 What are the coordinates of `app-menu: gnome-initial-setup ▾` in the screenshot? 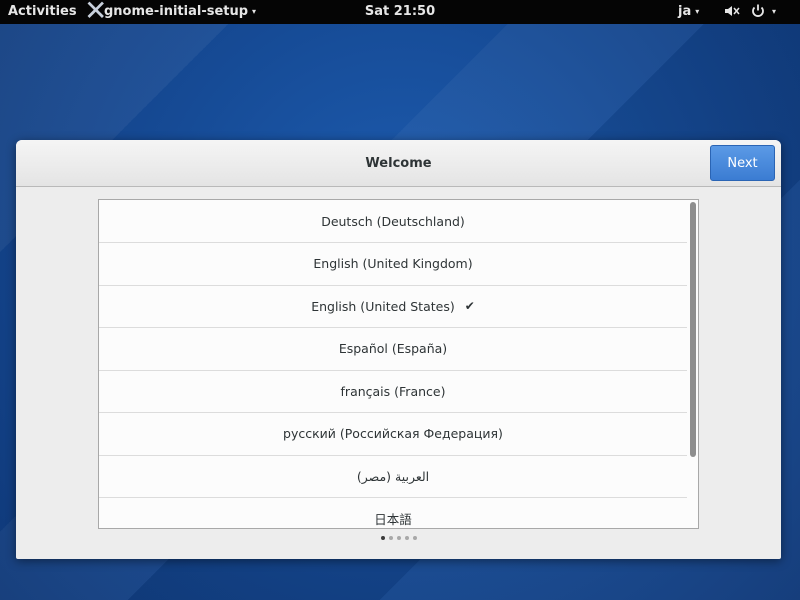 It's located at (171, 11).